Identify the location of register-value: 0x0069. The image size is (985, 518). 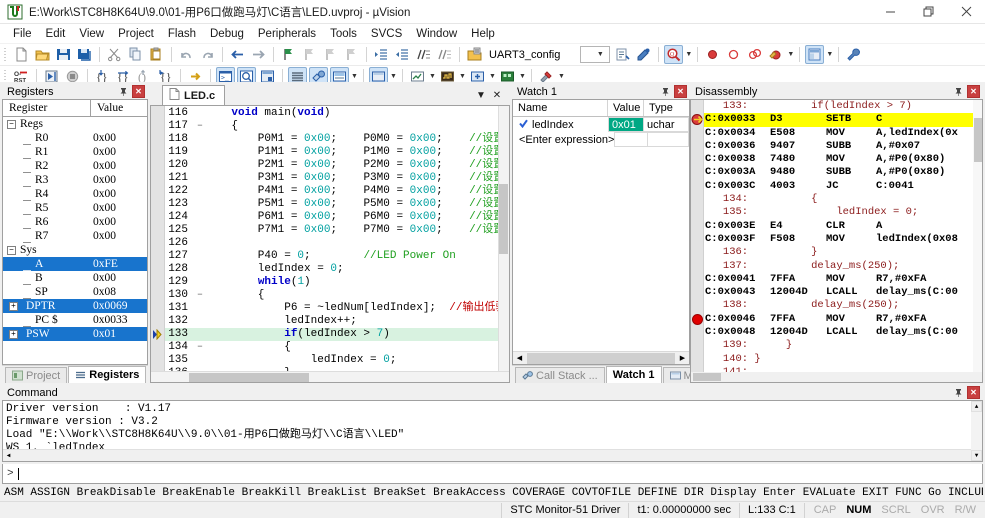
(119, 306).